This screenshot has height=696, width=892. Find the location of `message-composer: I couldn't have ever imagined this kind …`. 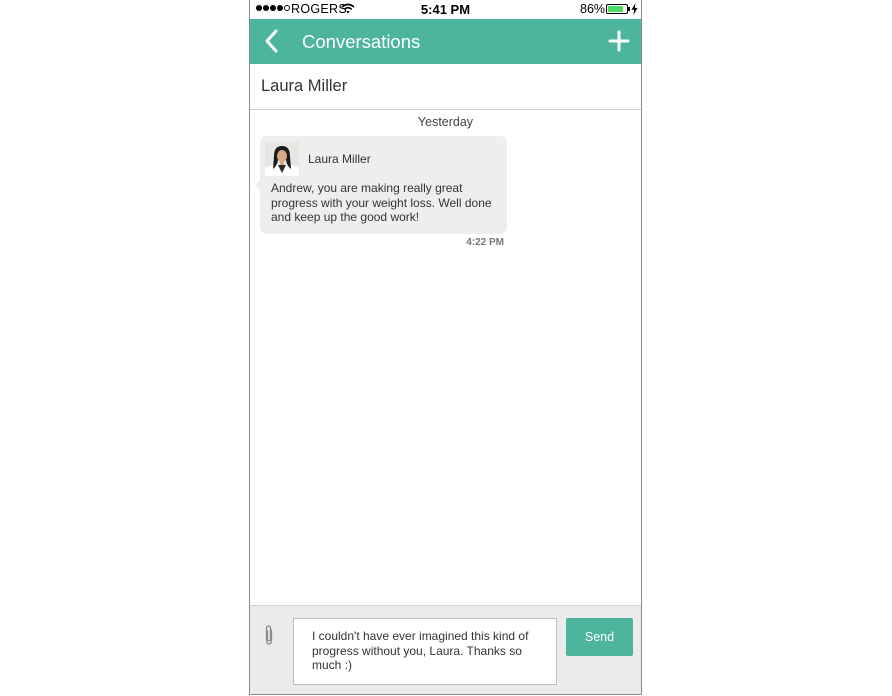

message-composer: I couldn't have ever imagined this kind … is located at coordinates (445, 649).